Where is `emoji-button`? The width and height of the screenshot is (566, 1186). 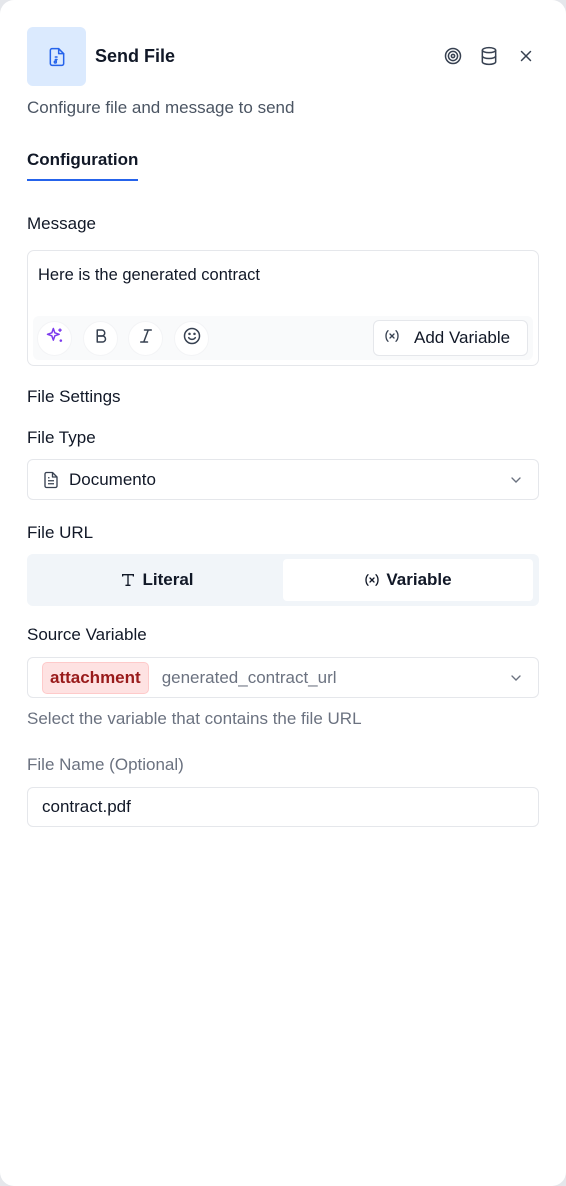 emoji-button is located at coordinates (191, 338).